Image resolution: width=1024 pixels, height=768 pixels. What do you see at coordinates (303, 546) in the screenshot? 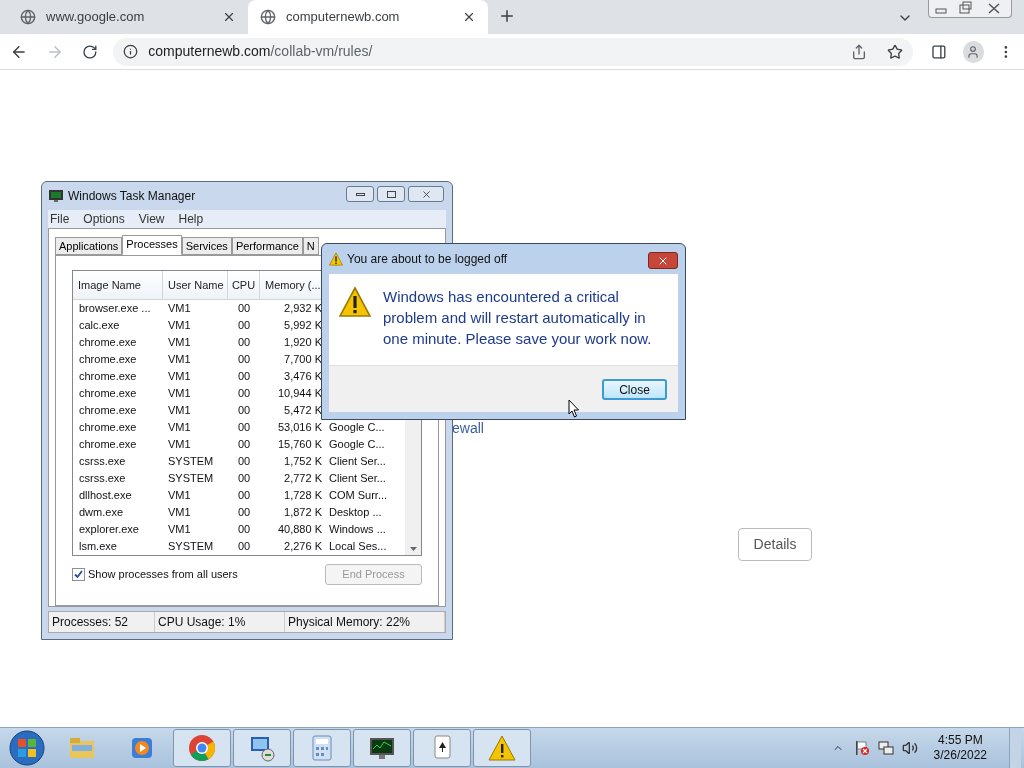
I see `table-cell-text: 2,276 K` at bounding box center [303, 546].